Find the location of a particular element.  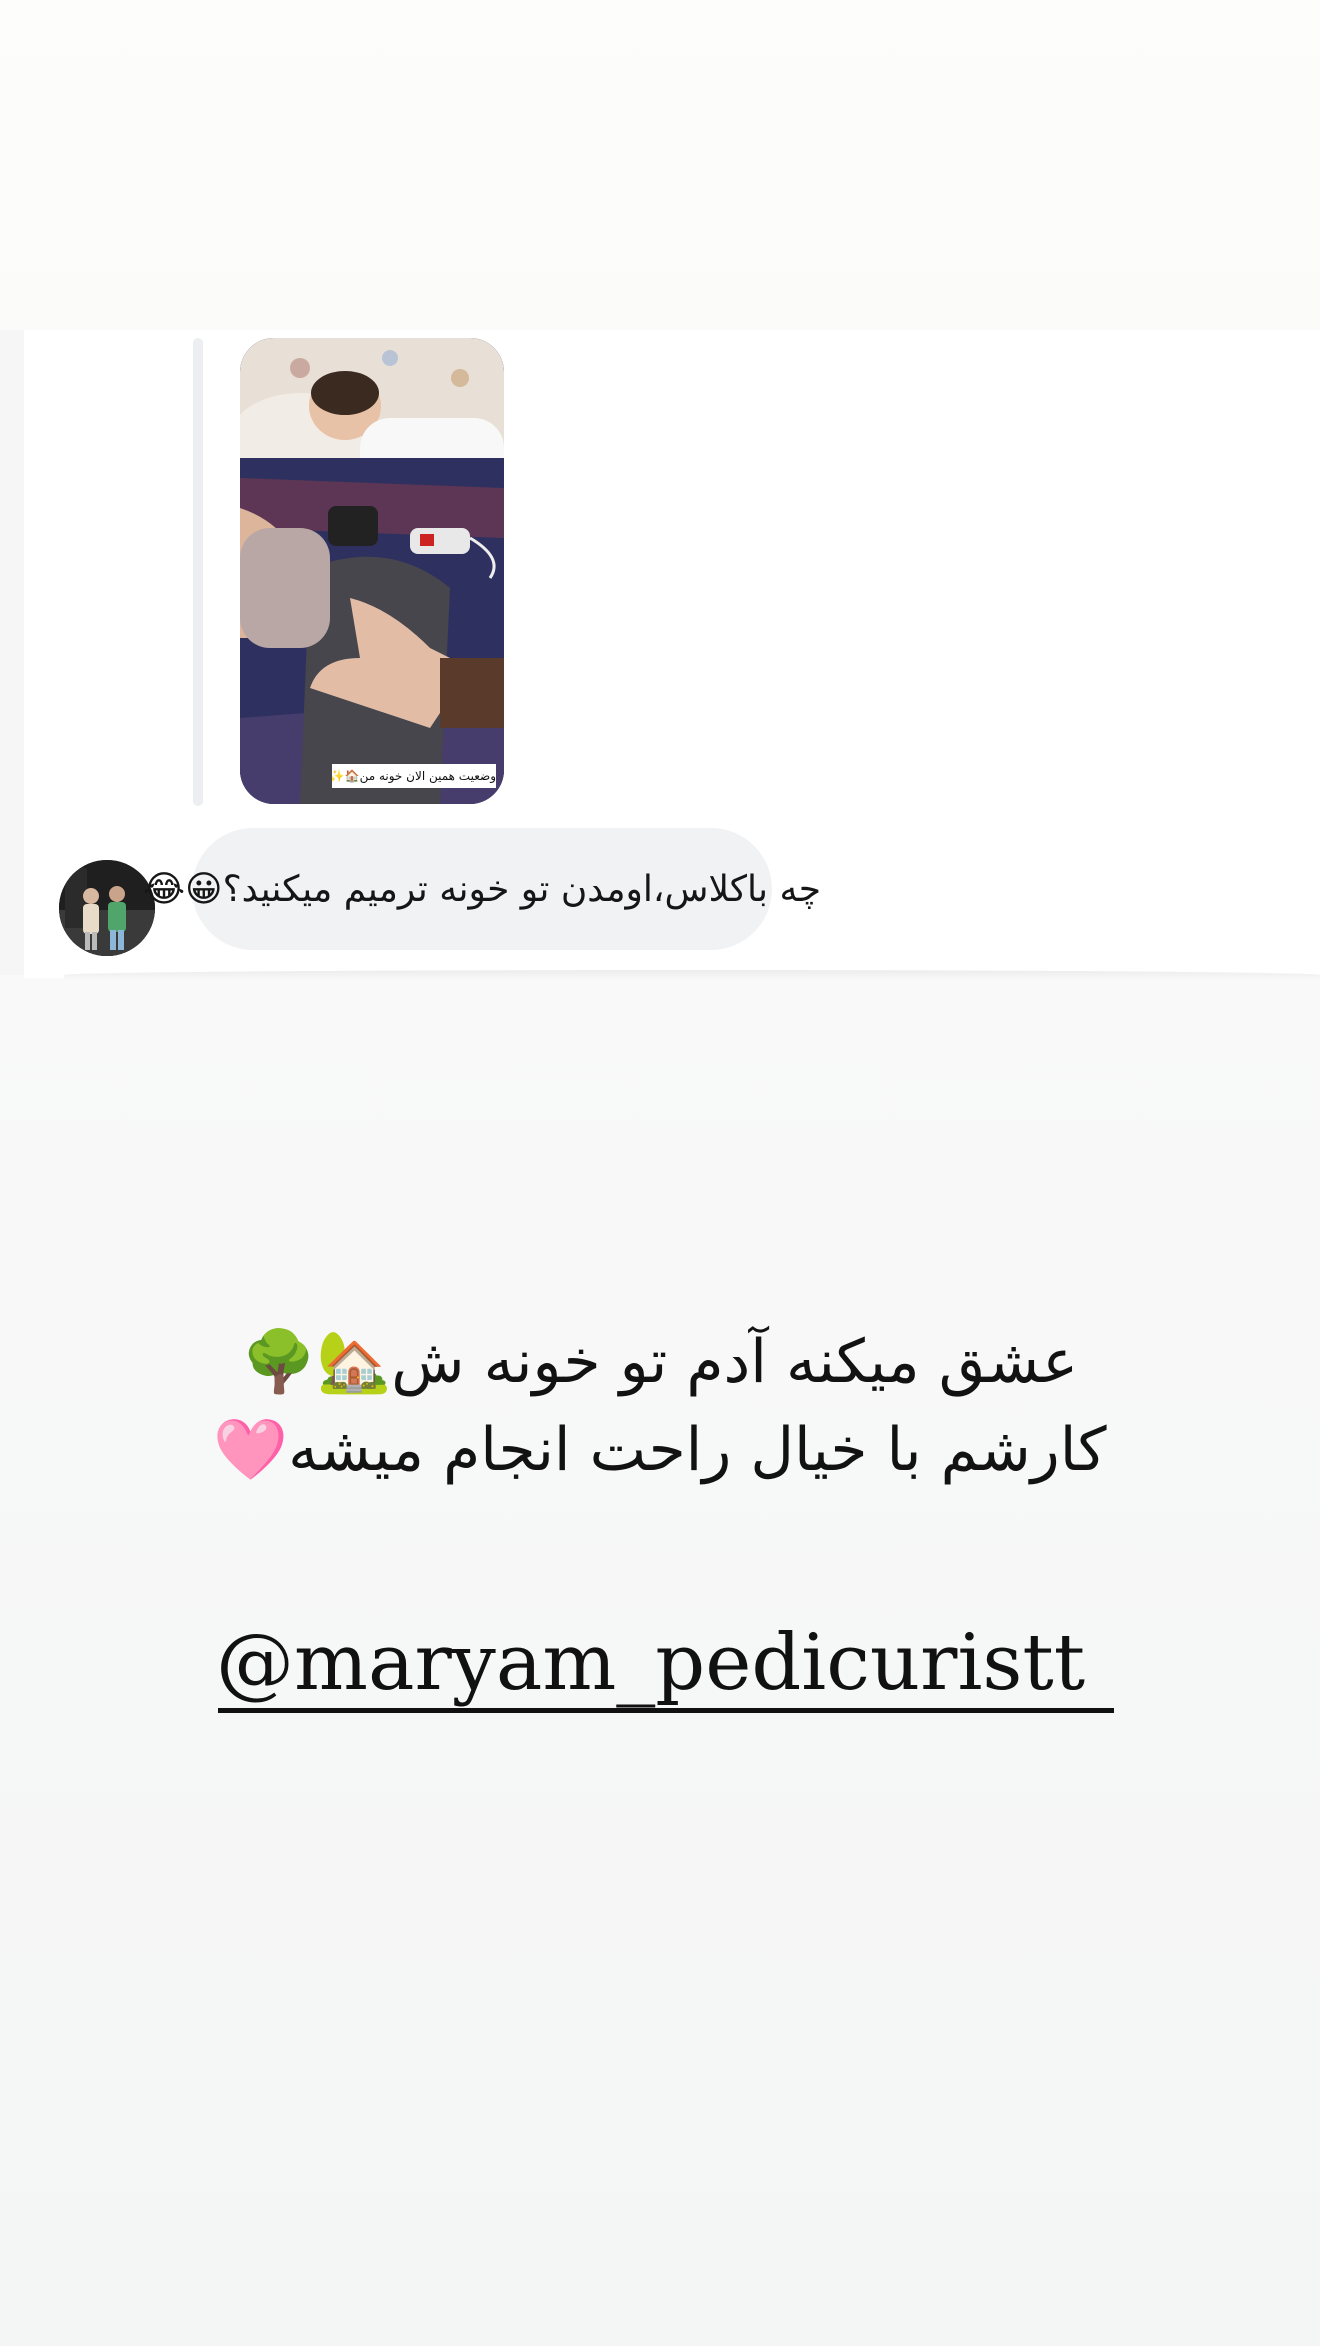

avatar-image is located at coordinates (107, 908).